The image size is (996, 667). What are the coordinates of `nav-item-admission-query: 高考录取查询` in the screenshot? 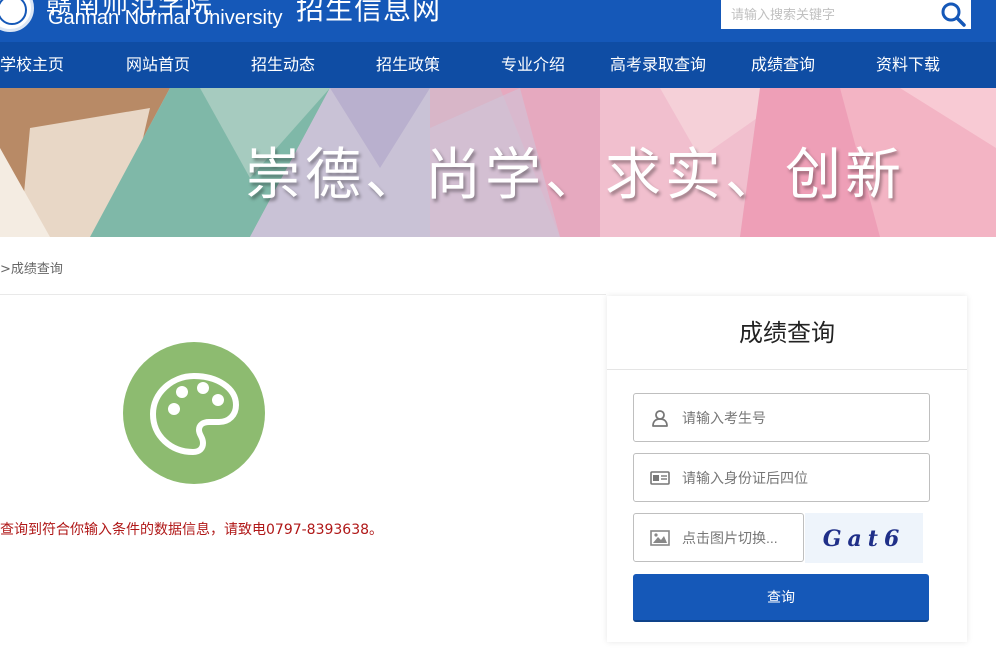 It's located at (658, 65).